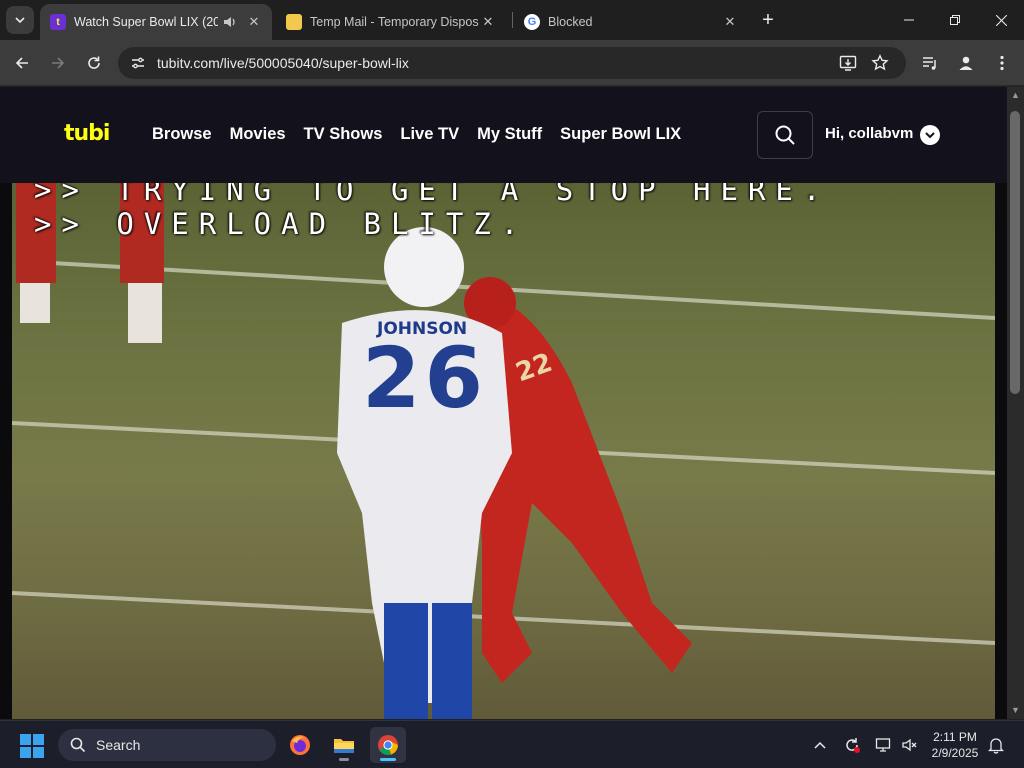 The image size is (1024, 768). What do you see at coordinates (394, 22) in the screenshot?
I see `tab-title: Temp Mail - Temporary Dispos` at bounding box center [394, 22].